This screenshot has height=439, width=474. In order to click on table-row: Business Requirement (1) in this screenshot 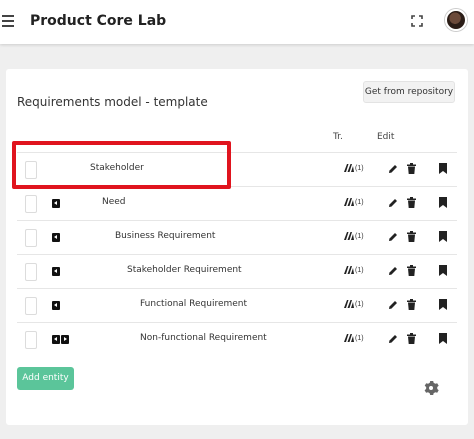, I will do `click(237, 237)`.